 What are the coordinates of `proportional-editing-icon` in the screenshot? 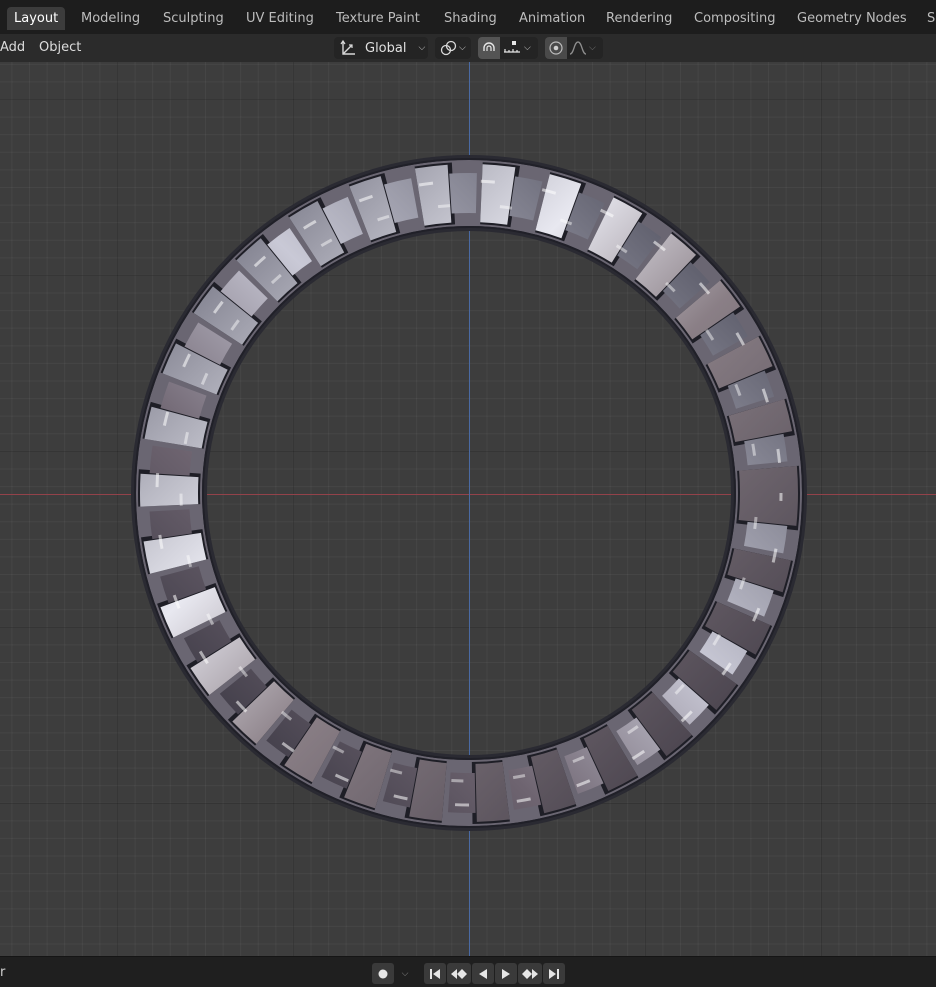 It's located at (556, 48).